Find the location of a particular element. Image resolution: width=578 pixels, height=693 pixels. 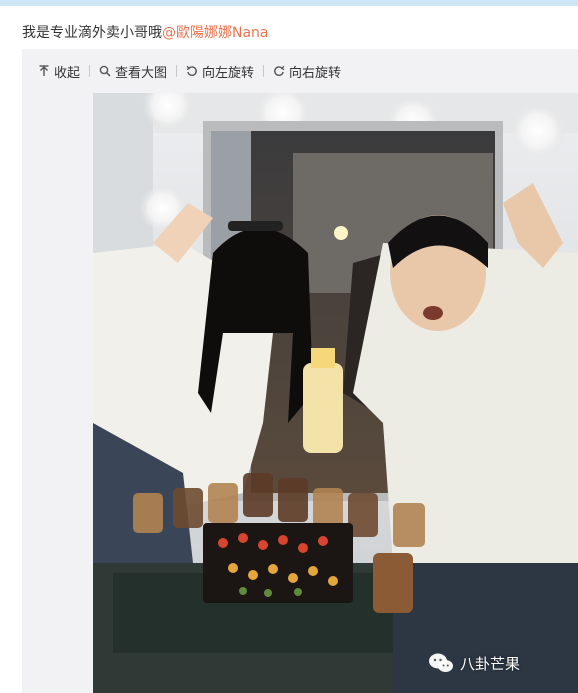

watermark-label: 八卦芒果 is located at coordinates (490, 663).